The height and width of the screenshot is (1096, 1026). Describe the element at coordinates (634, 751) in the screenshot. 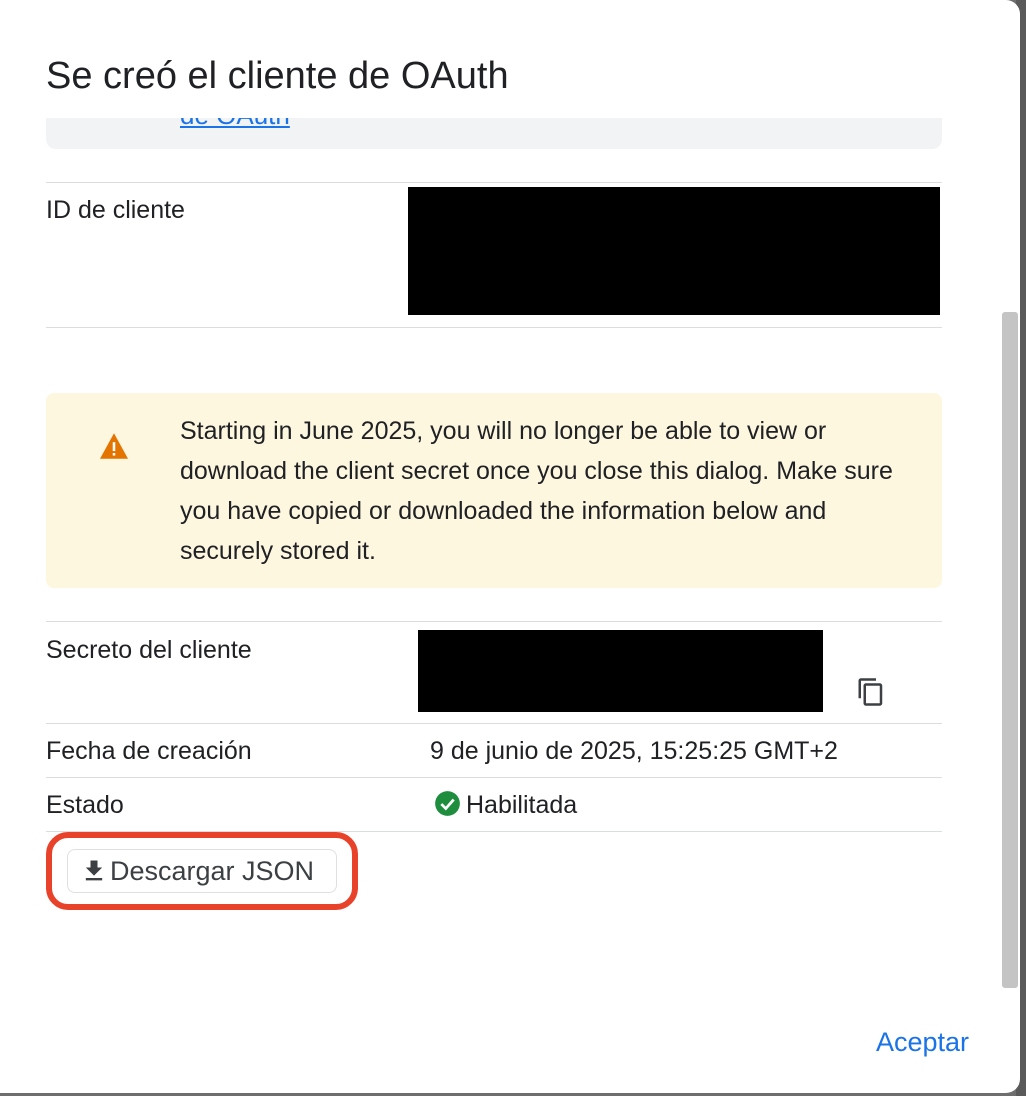

I see `creation-date-value: 9 de junio de 2025, 15:25:25 GMT+2` at that location.